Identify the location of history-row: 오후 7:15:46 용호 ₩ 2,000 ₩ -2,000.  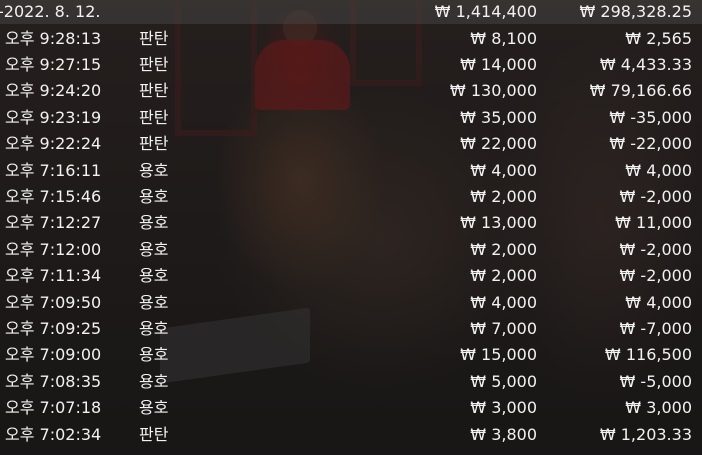
(351, 197).